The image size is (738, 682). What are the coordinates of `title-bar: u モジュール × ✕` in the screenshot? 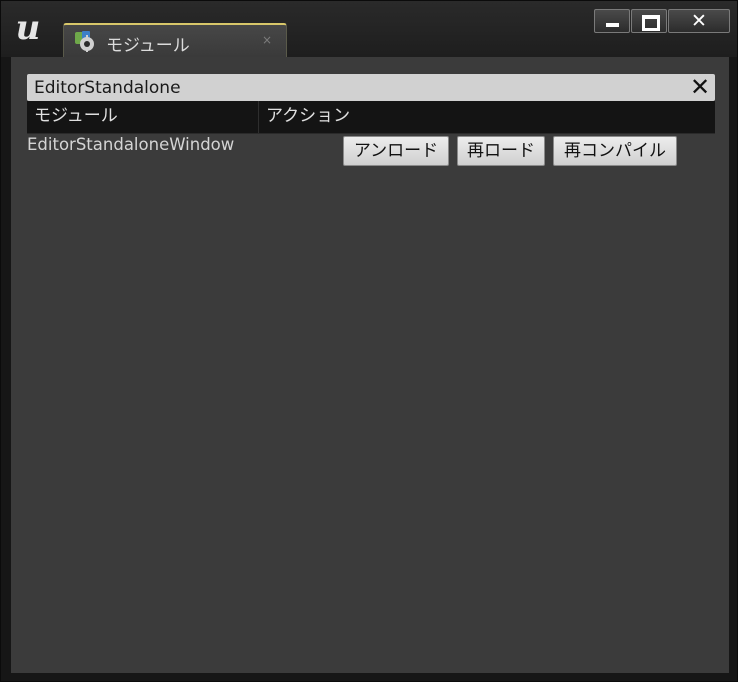 It's located at (369, 29).